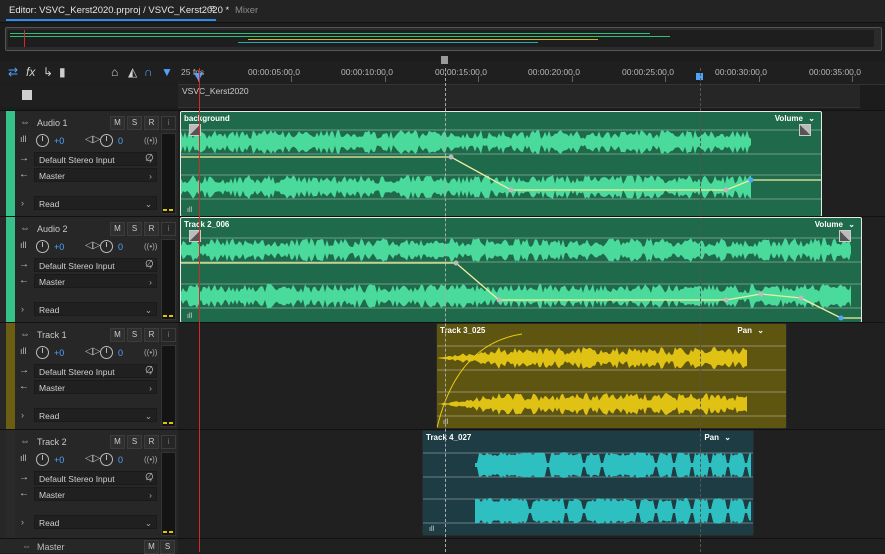 This screenshot has width=885, height=554. Describe the element at coordinates (93, 245) in the screenshot. I see `pan-icon: ◁▷` at that location.